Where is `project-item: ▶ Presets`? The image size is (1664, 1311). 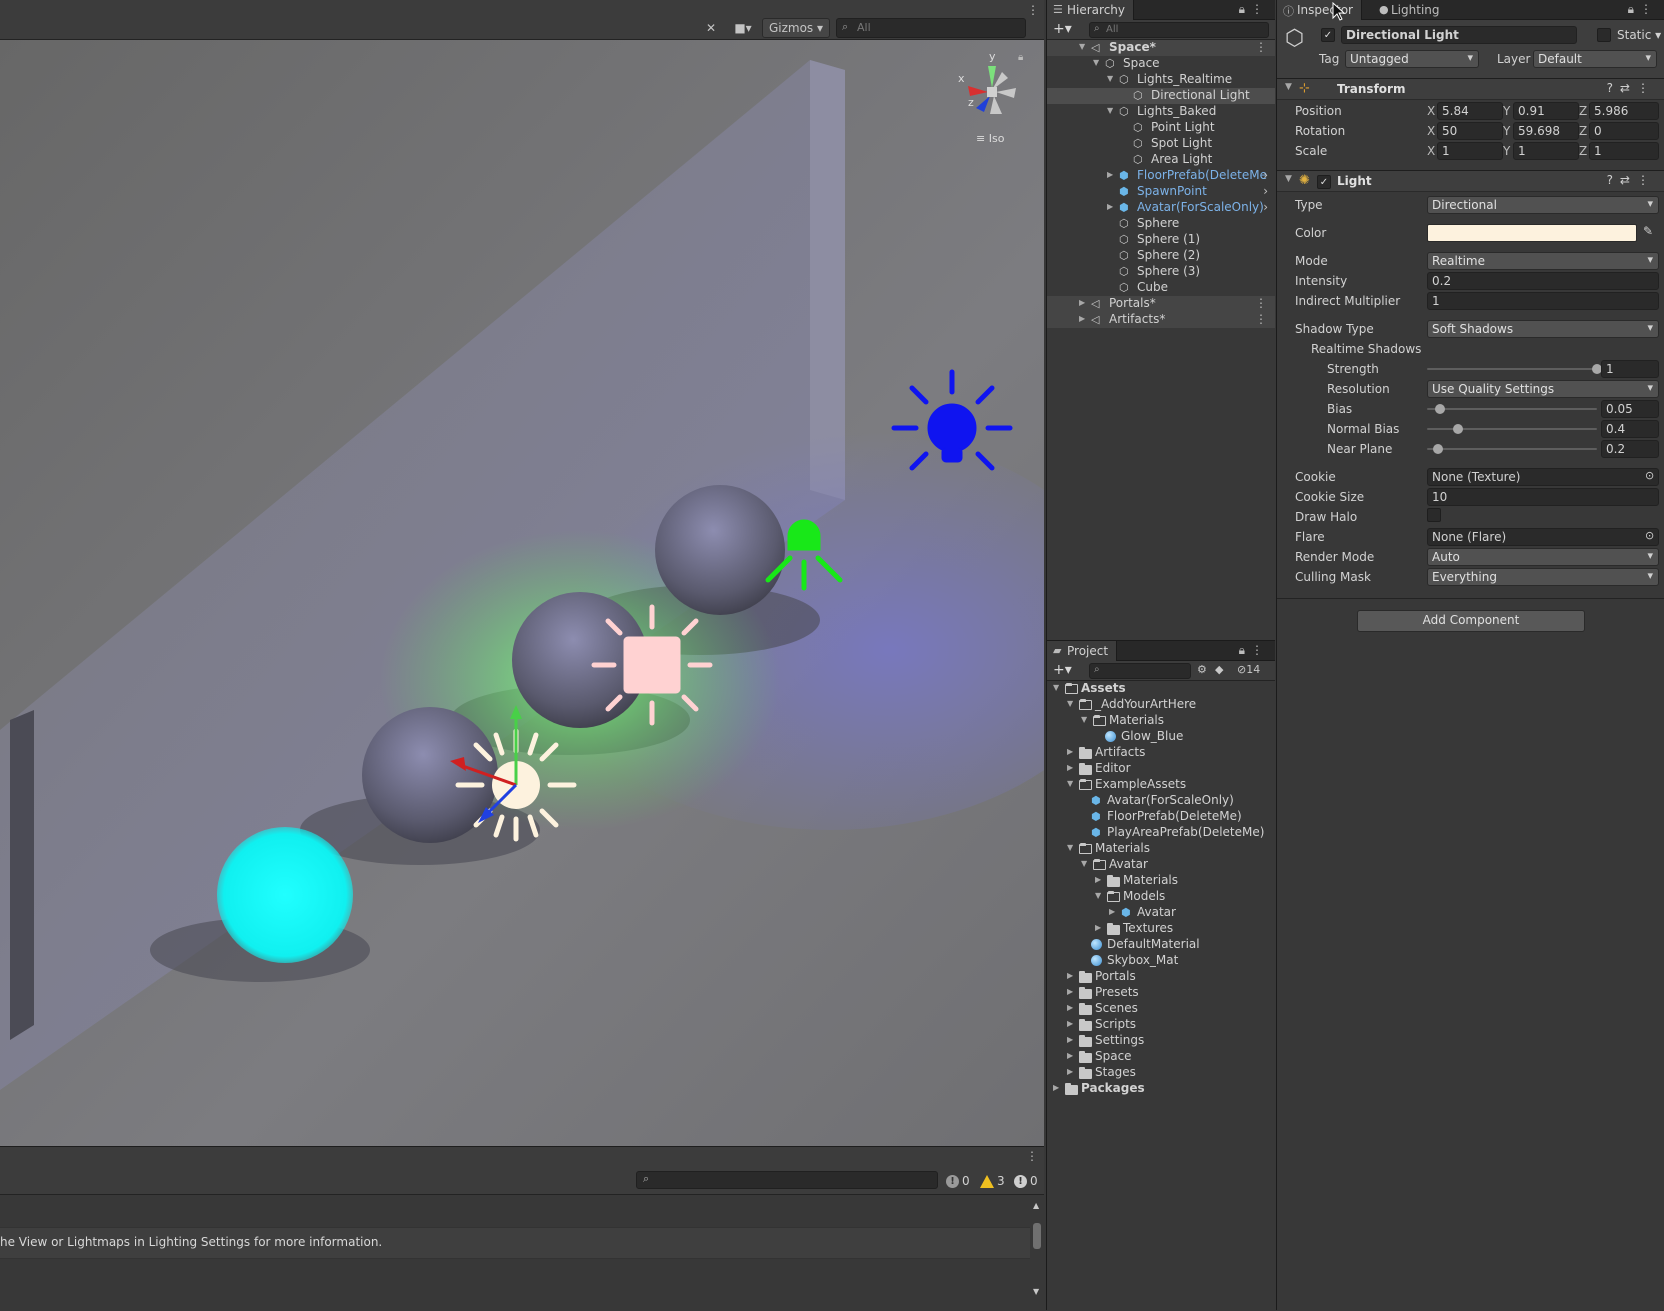
project-item: ▶ Presets is located at coordinates (1161, 993).